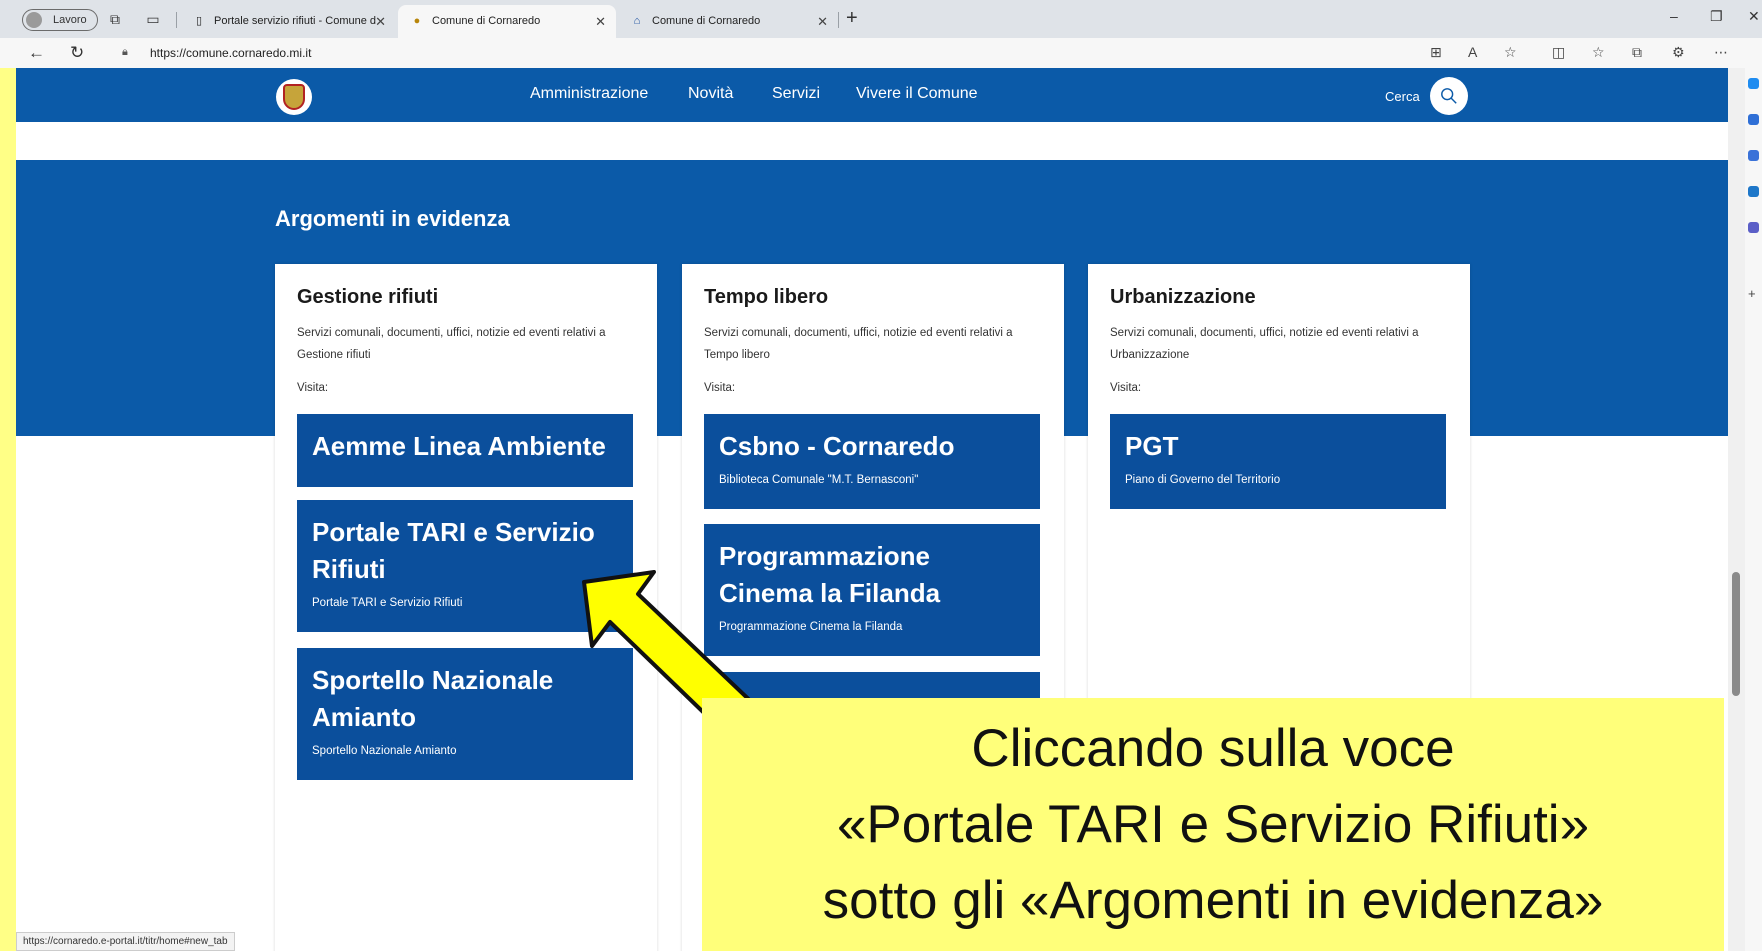 The image size is (1762, 951). What do you see at coordinates (8, 475) in the screenshot?
I see `slide-background-strip` at bounding box center [8, 475].